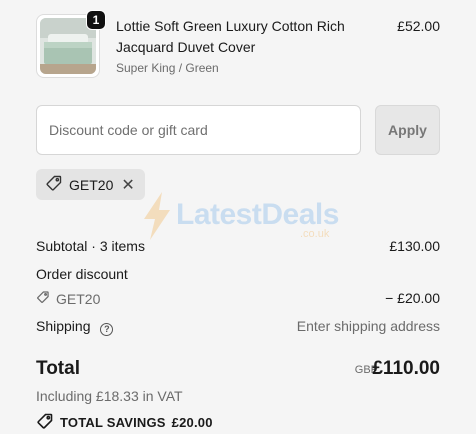  I want to click on discount-code-input, so click(198, 130).